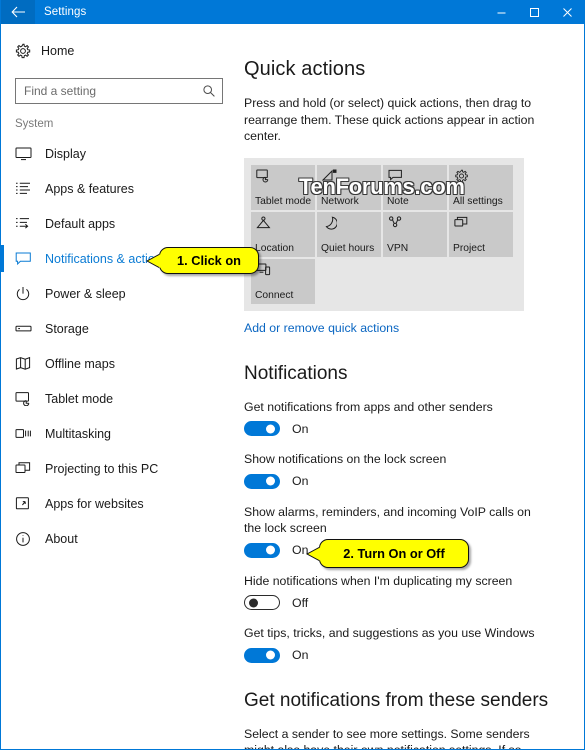 The image size is (585, 750). I want to click on map-icon, so click(30, 364).